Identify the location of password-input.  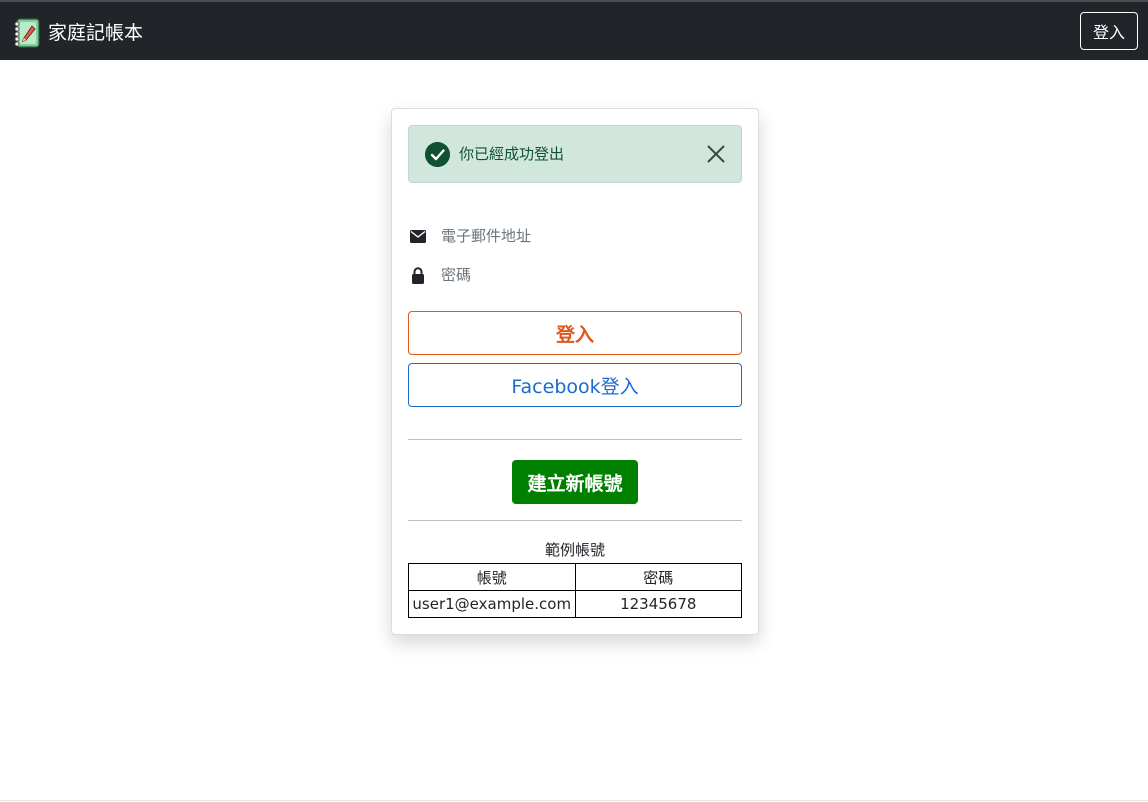
(586, 275).